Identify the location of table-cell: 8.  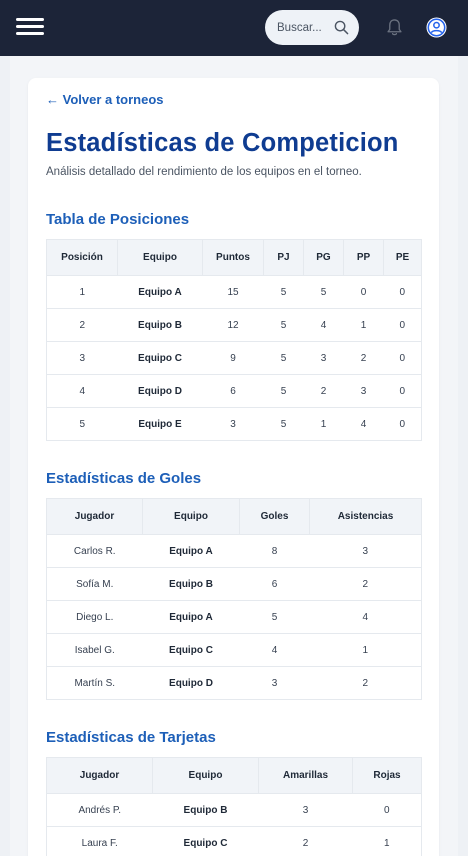
(274, 551).